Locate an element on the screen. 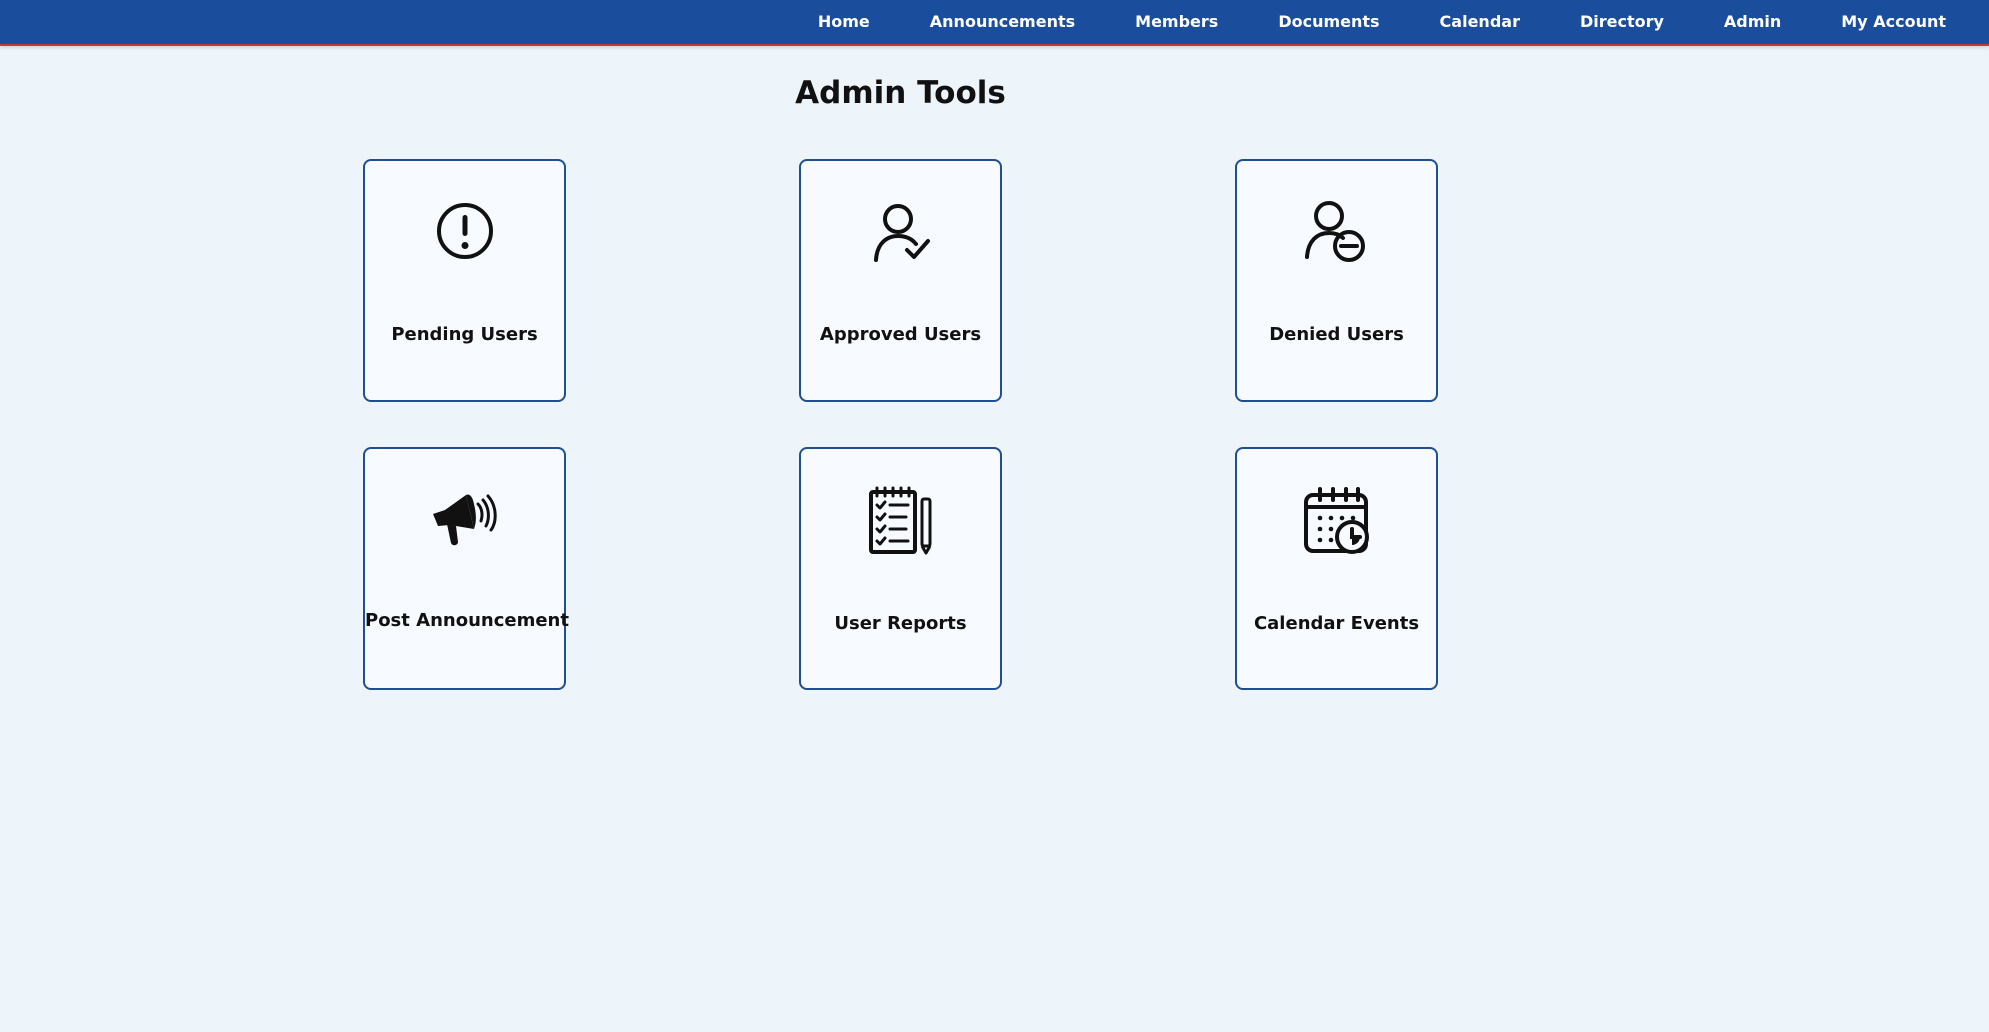  exclamation-circle-icon is located at coordinates (464, 231).